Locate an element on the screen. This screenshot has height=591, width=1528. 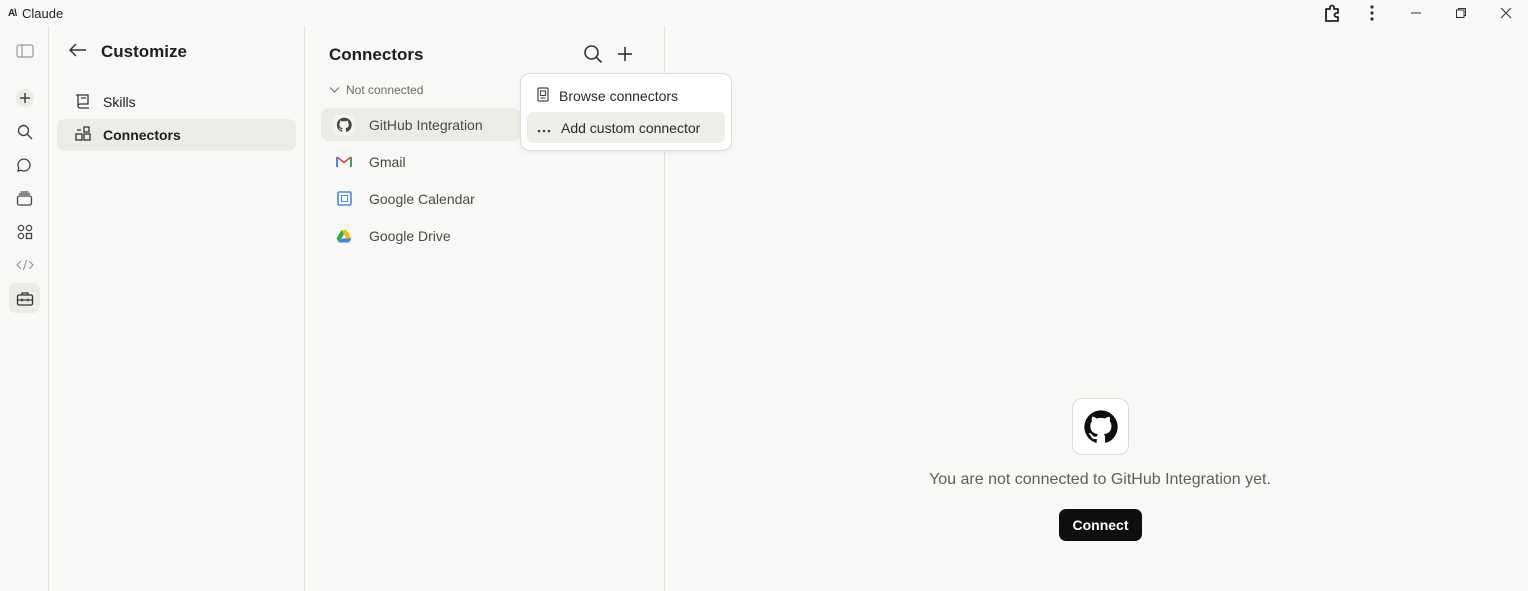
menu-item-label: Browse connectors is located at coordinates (619, 95).